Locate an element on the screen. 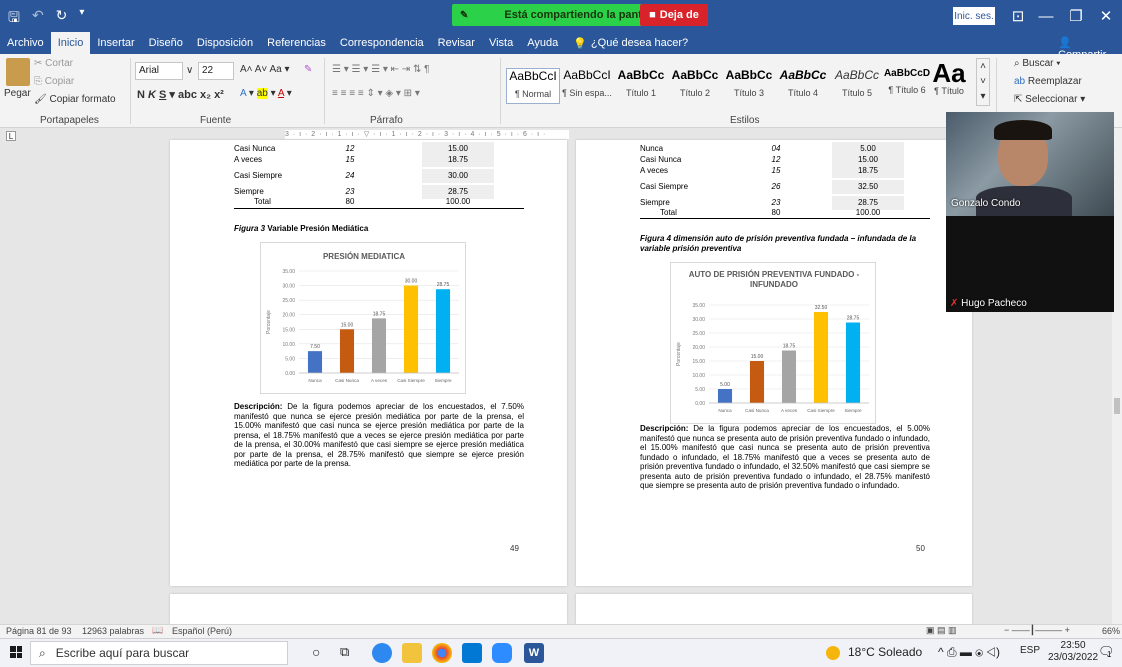 Image resolution: width=1122 pixels, height=667 pixels. mail-icon is located at coordinates (472, 653).